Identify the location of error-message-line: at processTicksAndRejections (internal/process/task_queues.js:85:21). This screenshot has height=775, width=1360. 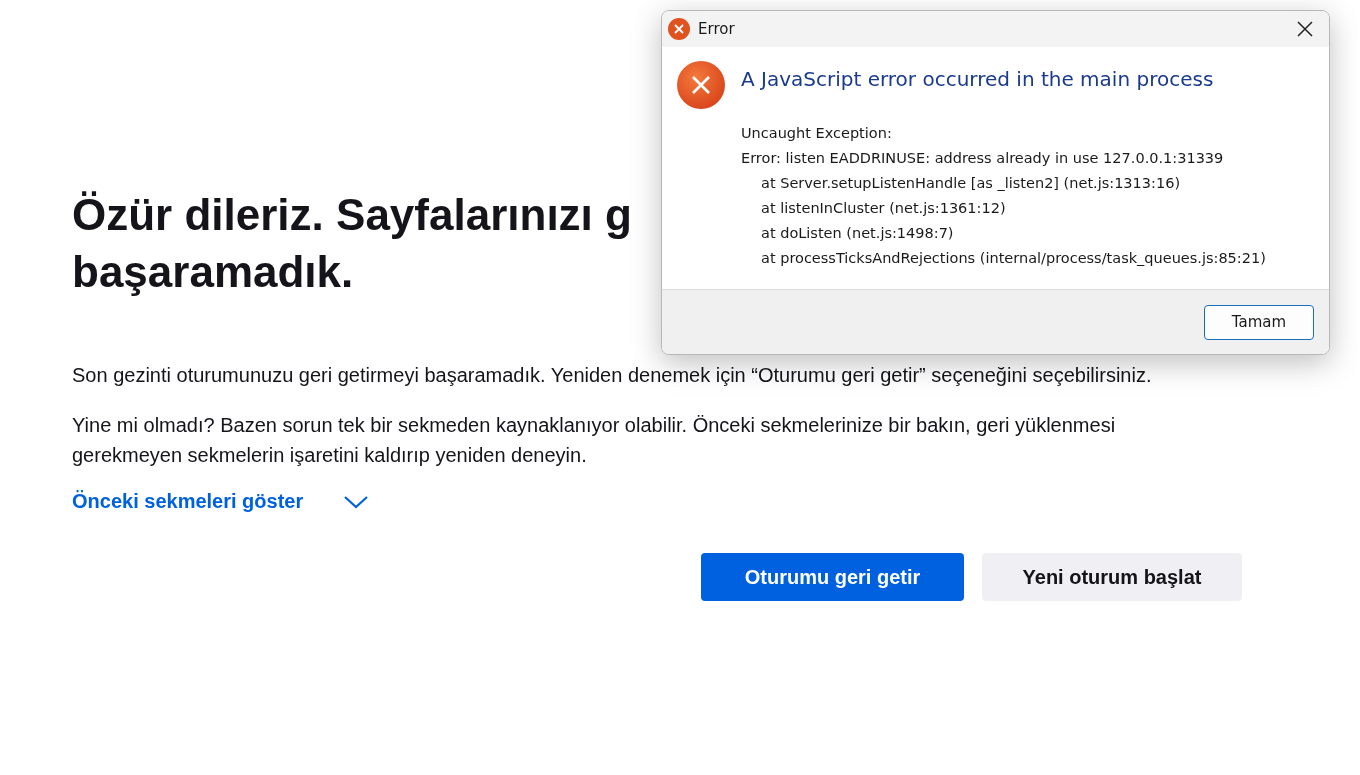
(1013, 258).